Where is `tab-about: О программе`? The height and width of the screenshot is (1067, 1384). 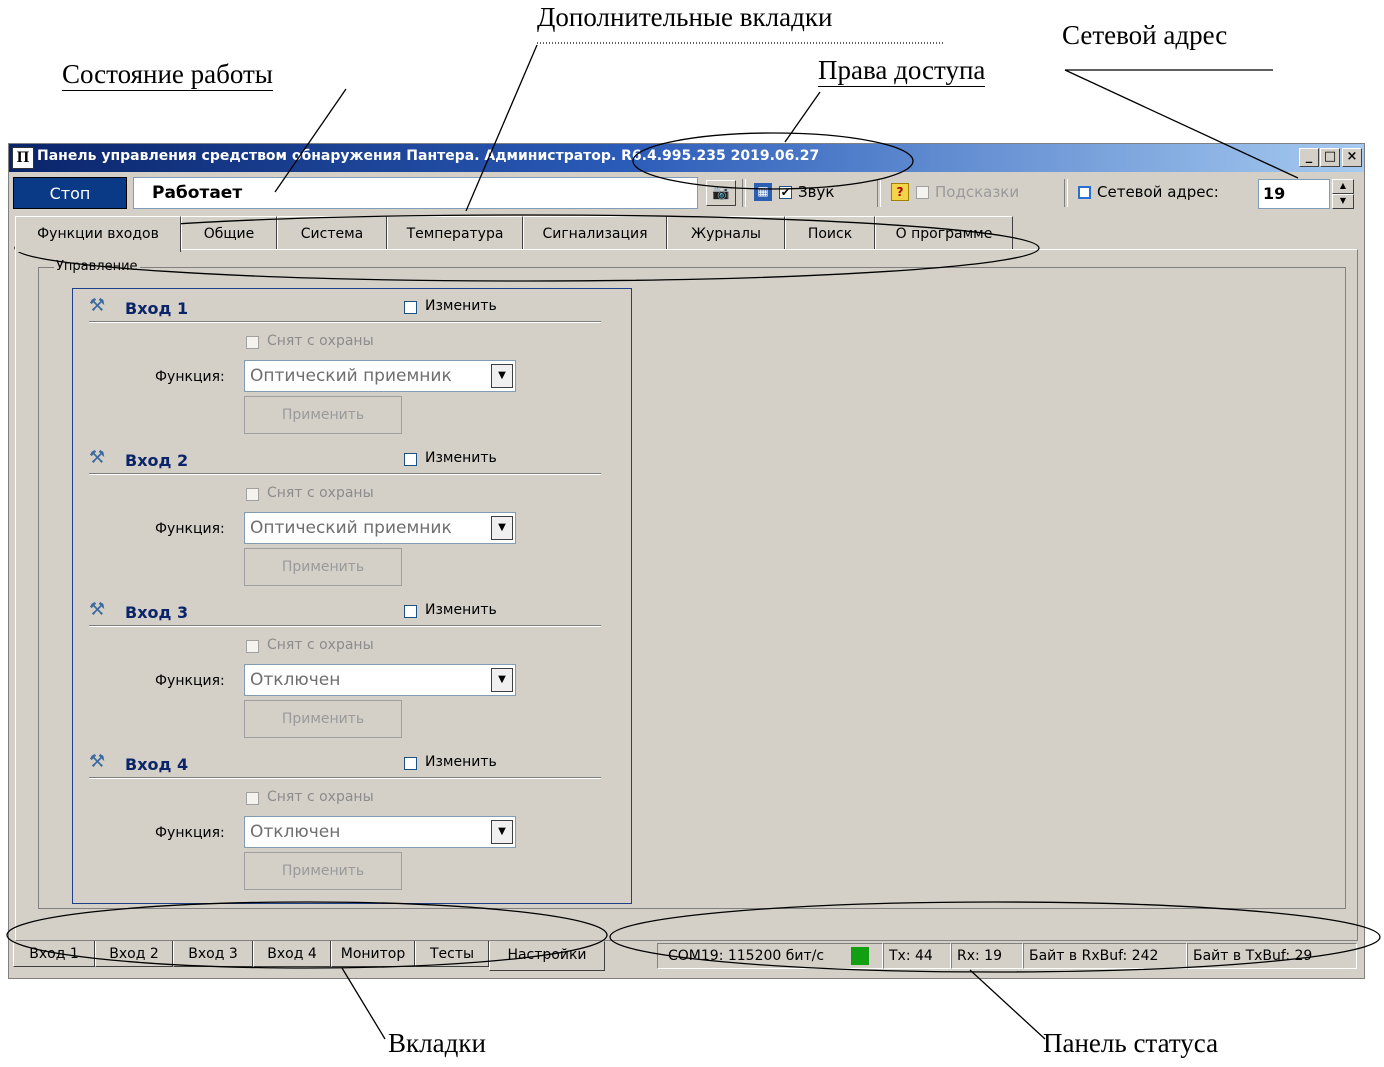 tab-about: О программе is located at coordinates (944, 233).